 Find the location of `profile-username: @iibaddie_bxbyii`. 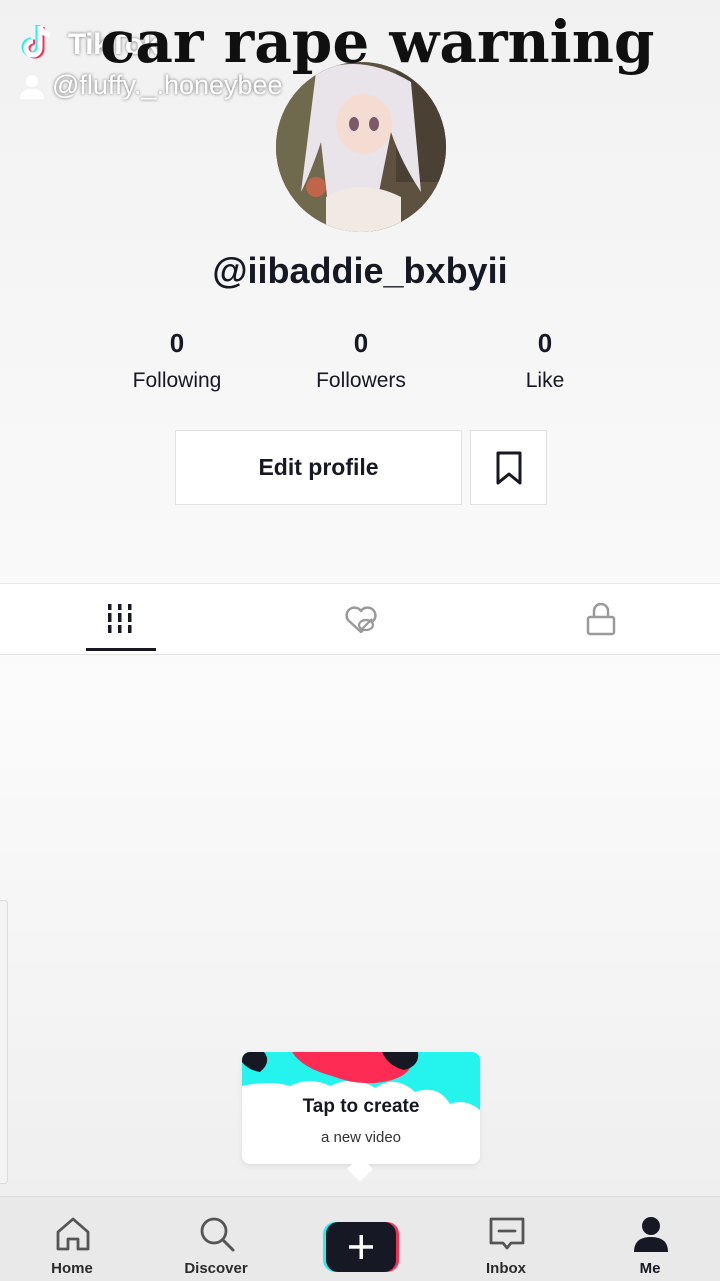

profile-username: @iibaddie_bxbyii is located at coordinates (360, 270).